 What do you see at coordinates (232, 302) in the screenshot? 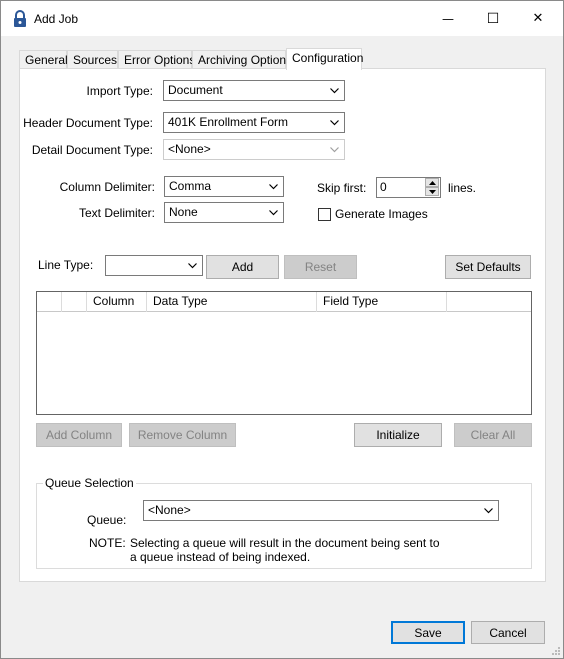
I see `grid-header-data-type: Data Type` at bounding box center [232, 302].